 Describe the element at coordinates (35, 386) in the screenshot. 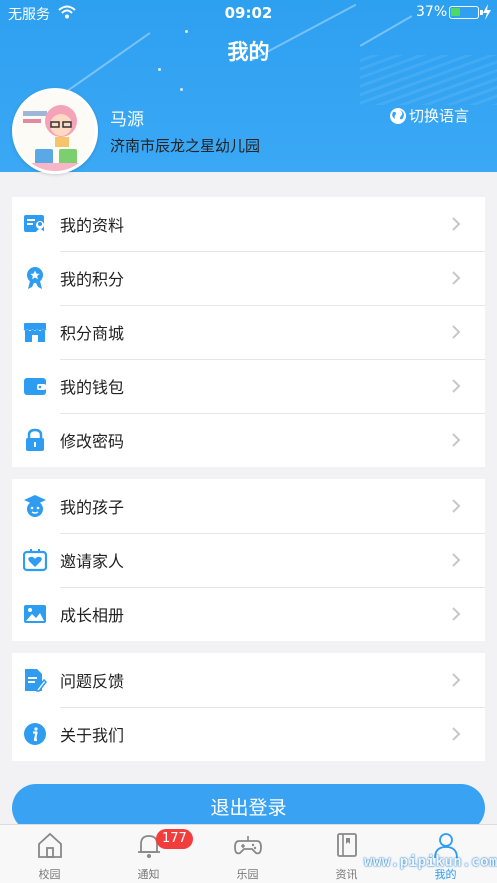

I see `wallet-icon` at that location.